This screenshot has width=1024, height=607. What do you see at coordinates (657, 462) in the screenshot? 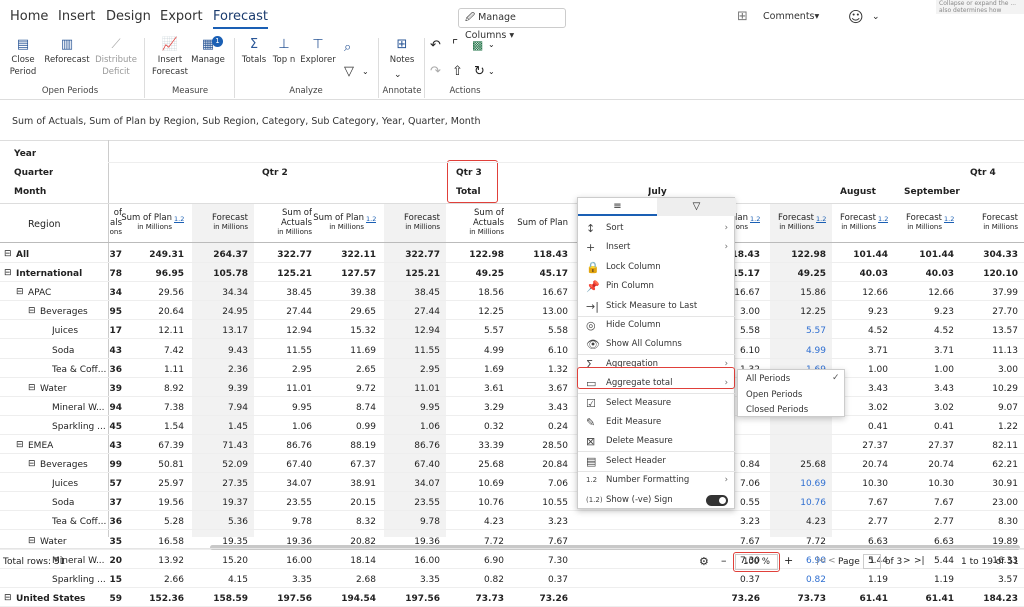
I see `menu-item-select-header: ▤ Select Header` at bounding box center [657, 462].